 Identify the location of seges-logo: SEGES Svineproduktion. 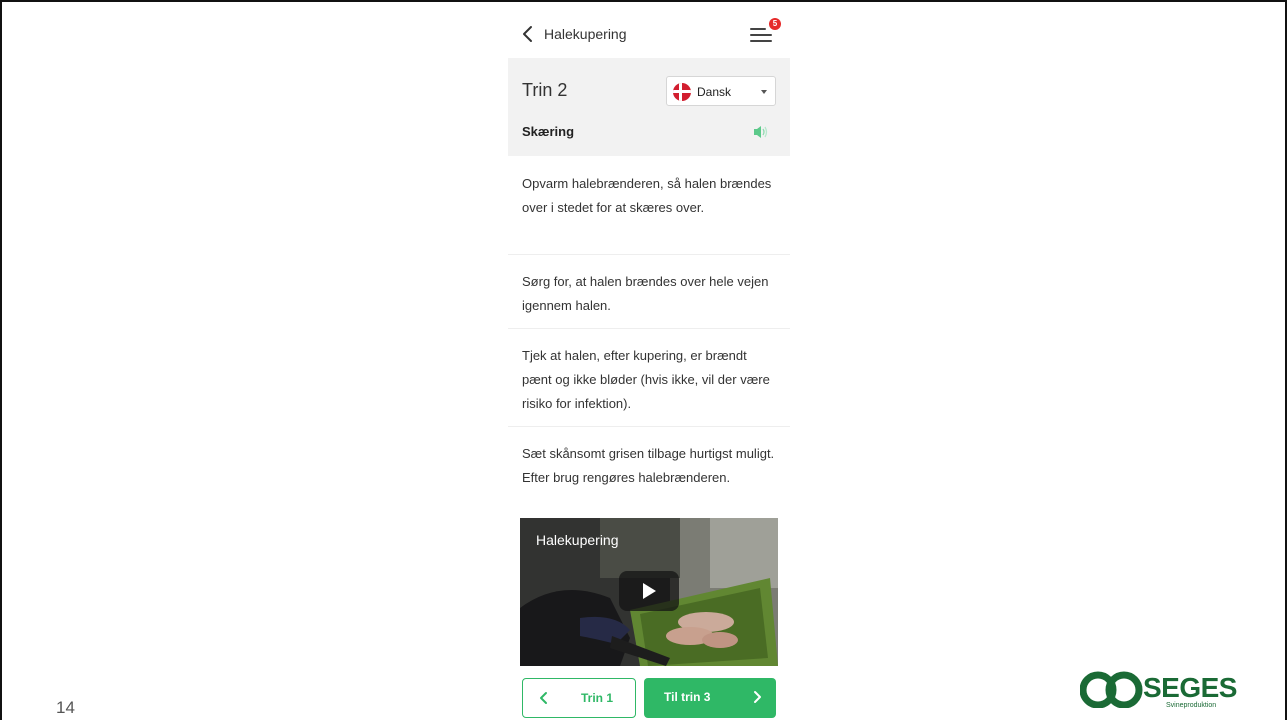
(1165, 692).